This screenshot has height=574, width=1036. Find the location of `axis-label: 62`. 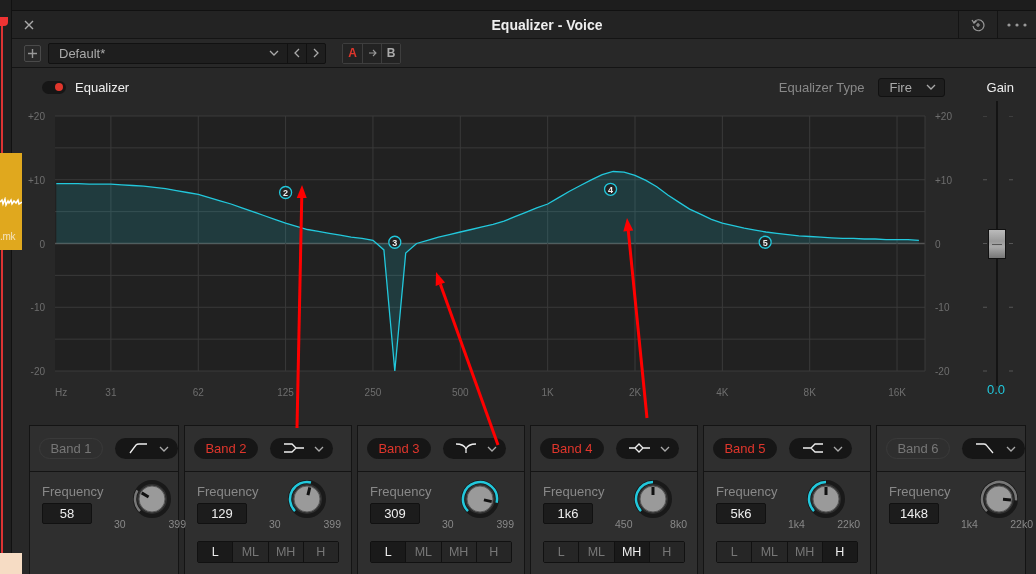

axis-label: 62 is located at coordinates (198, 392).